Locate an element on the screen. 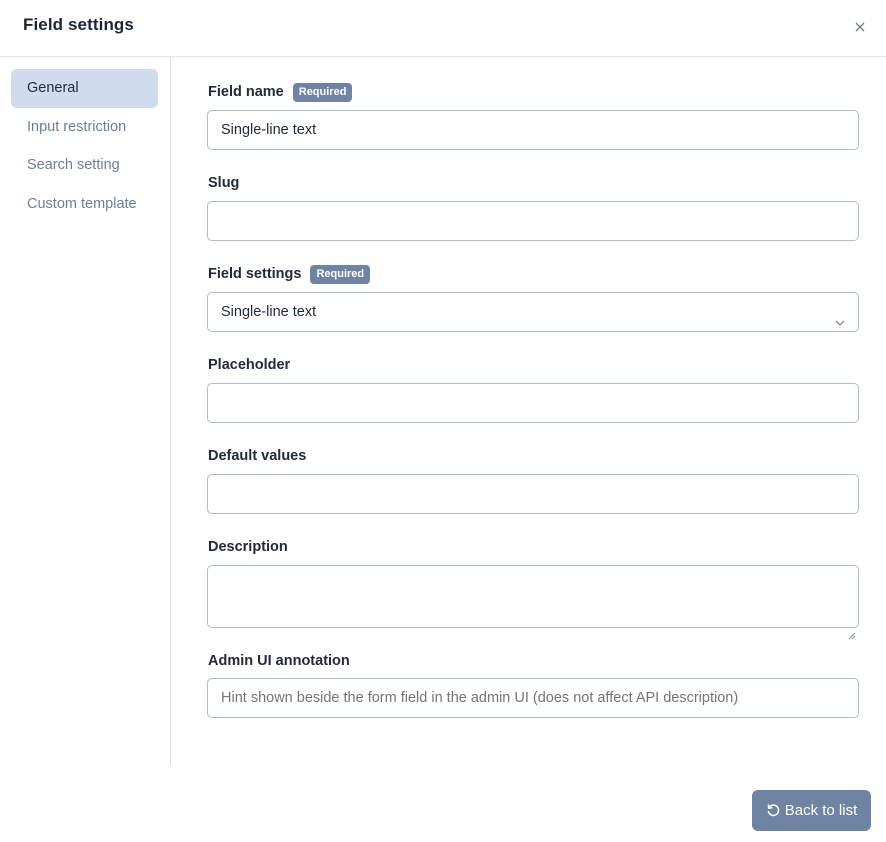  back-to-list-label: Back to list is located at coordinates (821, 810).